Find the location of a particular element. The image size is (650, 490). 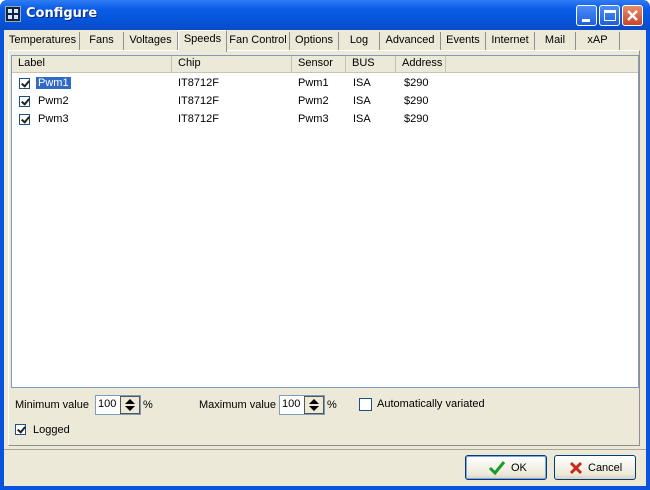

table-row: Pwm1 IT8712F Pwm1 ISA $290 is located at coordinates (325, 83).